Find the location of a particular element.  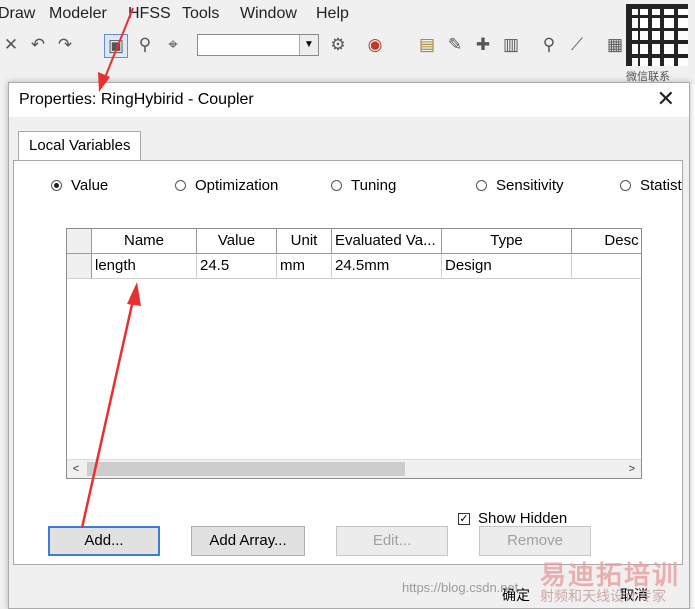

radio-label: Value is located at coordinates (90, 185).